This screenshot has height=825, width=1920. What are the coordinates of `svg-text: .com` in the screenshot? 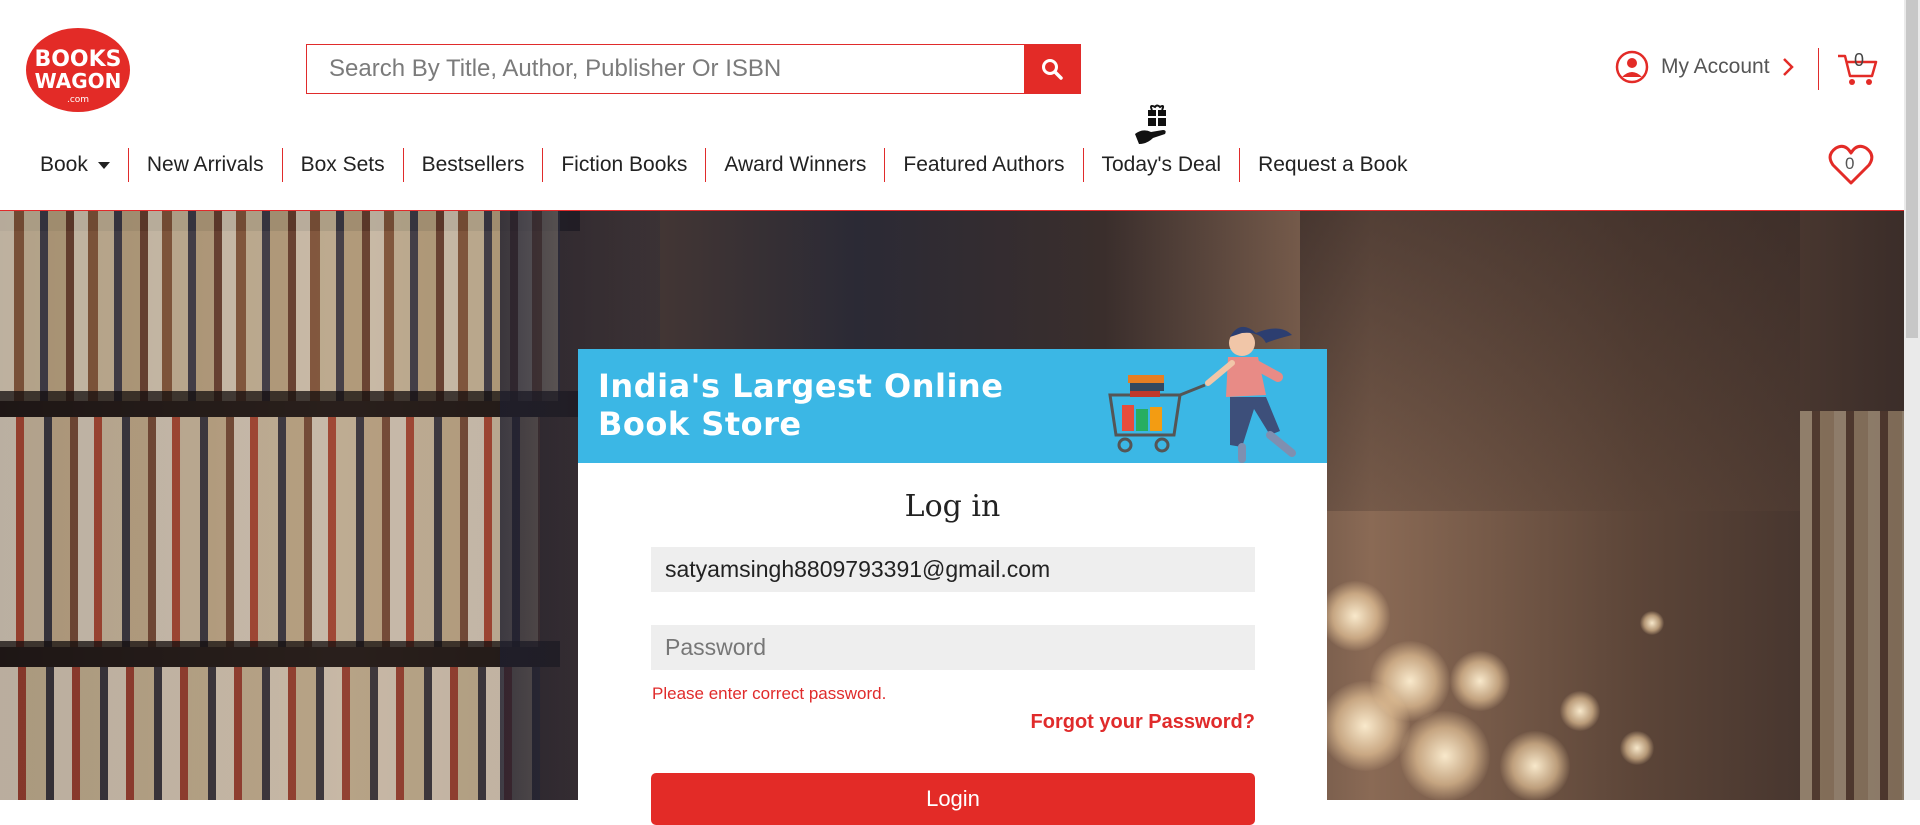 It's located at (78, 100).